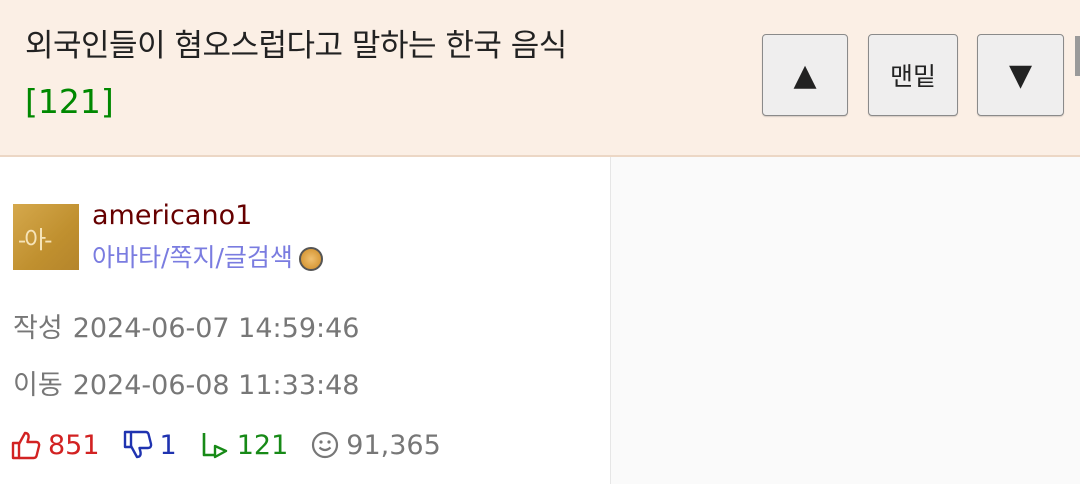  I want to click on moved-date: 2024-06-08 11:33:48, so click(216, 385).